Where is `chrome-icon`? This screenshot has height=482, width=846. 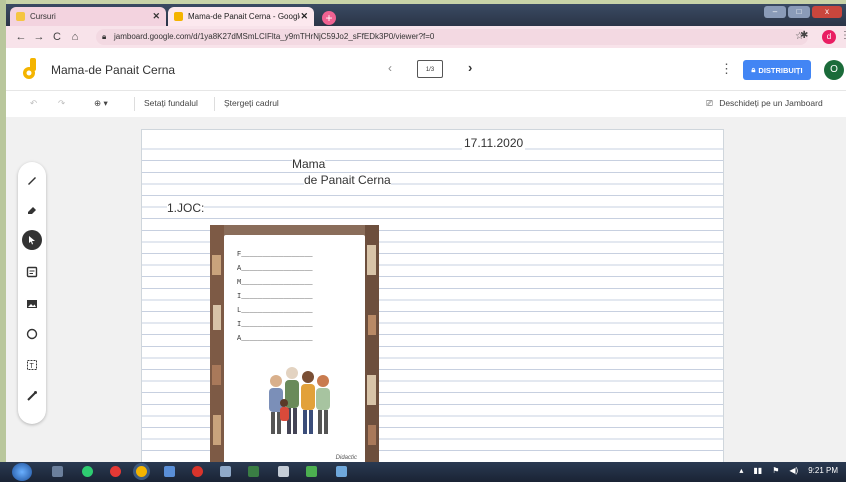
chrome-icon is located at coordinates (141, 471).